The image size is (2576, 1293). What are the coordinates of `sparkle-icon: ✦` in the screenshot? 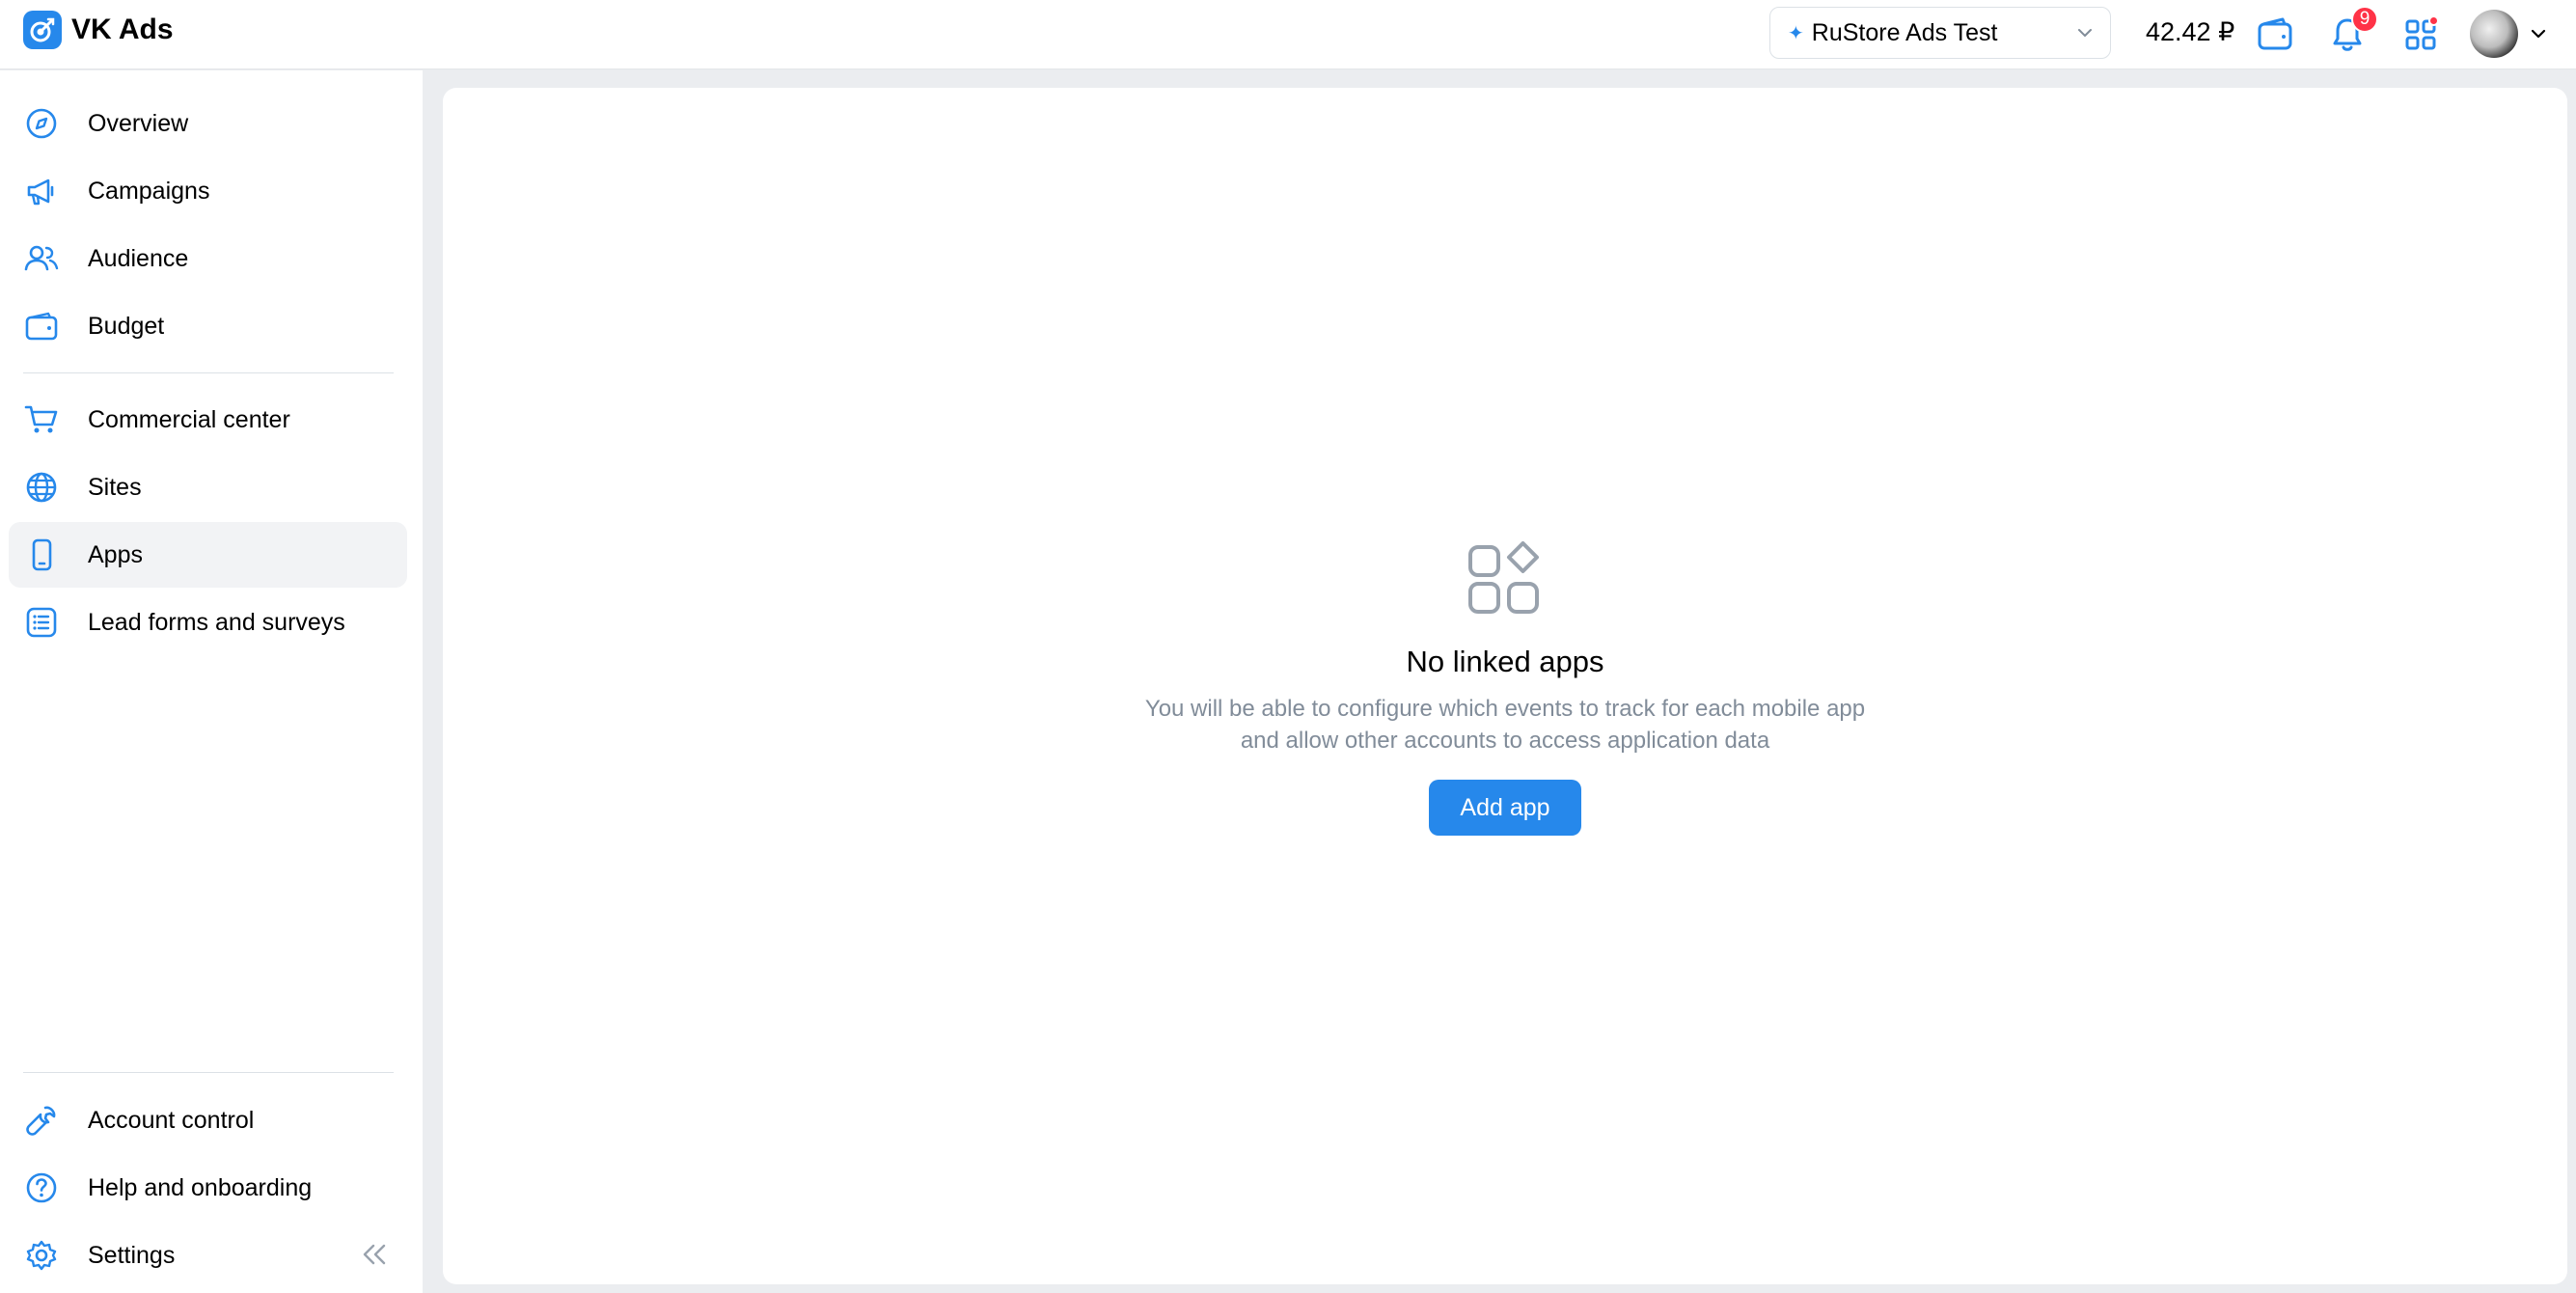 It's located at (1796, 33).